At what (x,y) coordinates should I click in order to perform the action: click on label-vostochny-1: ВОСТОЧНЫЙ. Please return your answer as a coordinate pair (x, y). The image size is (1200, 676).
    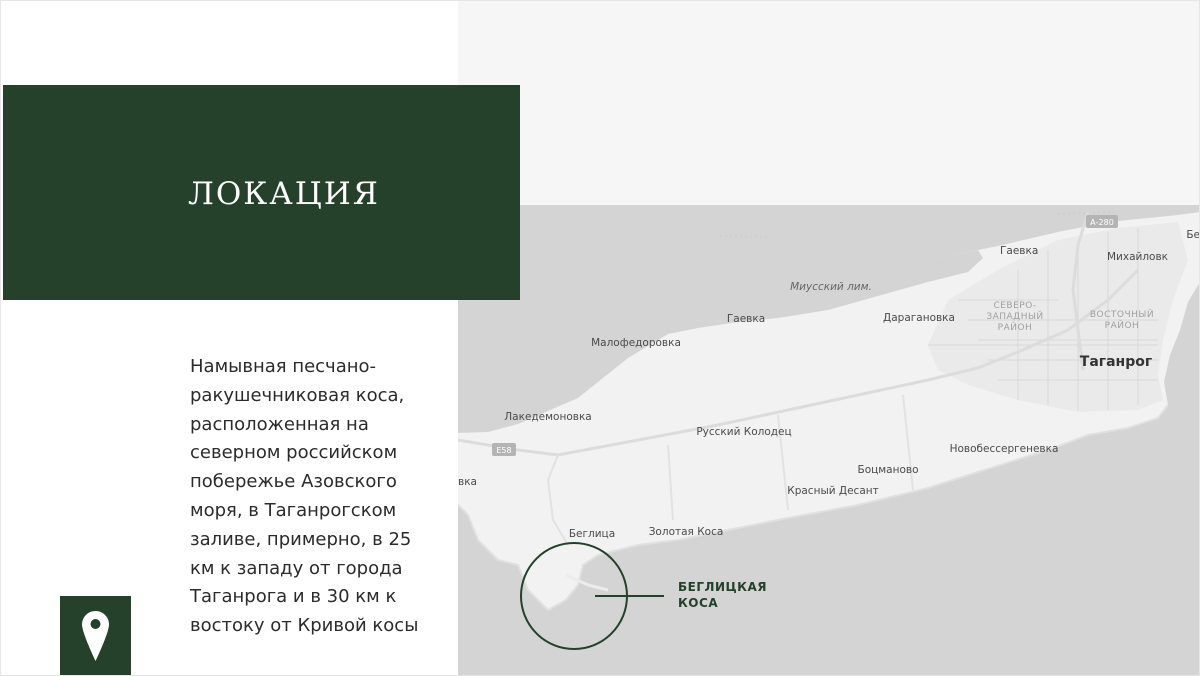
    Looking at the image, I should click on (1122, 314).